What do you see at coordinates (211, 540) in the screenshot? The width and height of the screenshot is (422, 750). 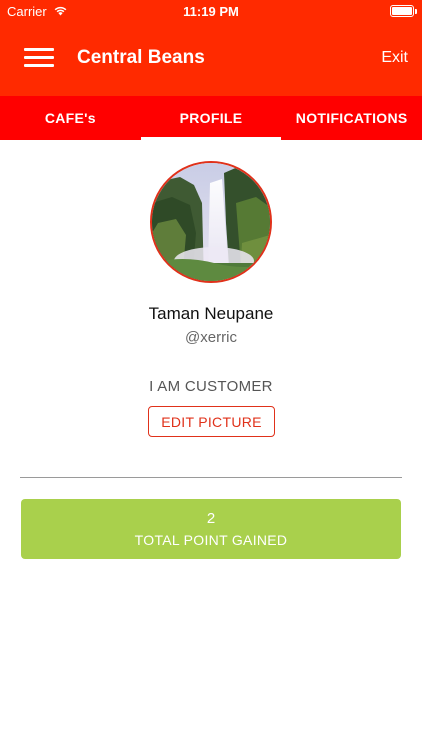 I see `points-label: TOTAL POINT GAINED` at bounding box center [211, 540].